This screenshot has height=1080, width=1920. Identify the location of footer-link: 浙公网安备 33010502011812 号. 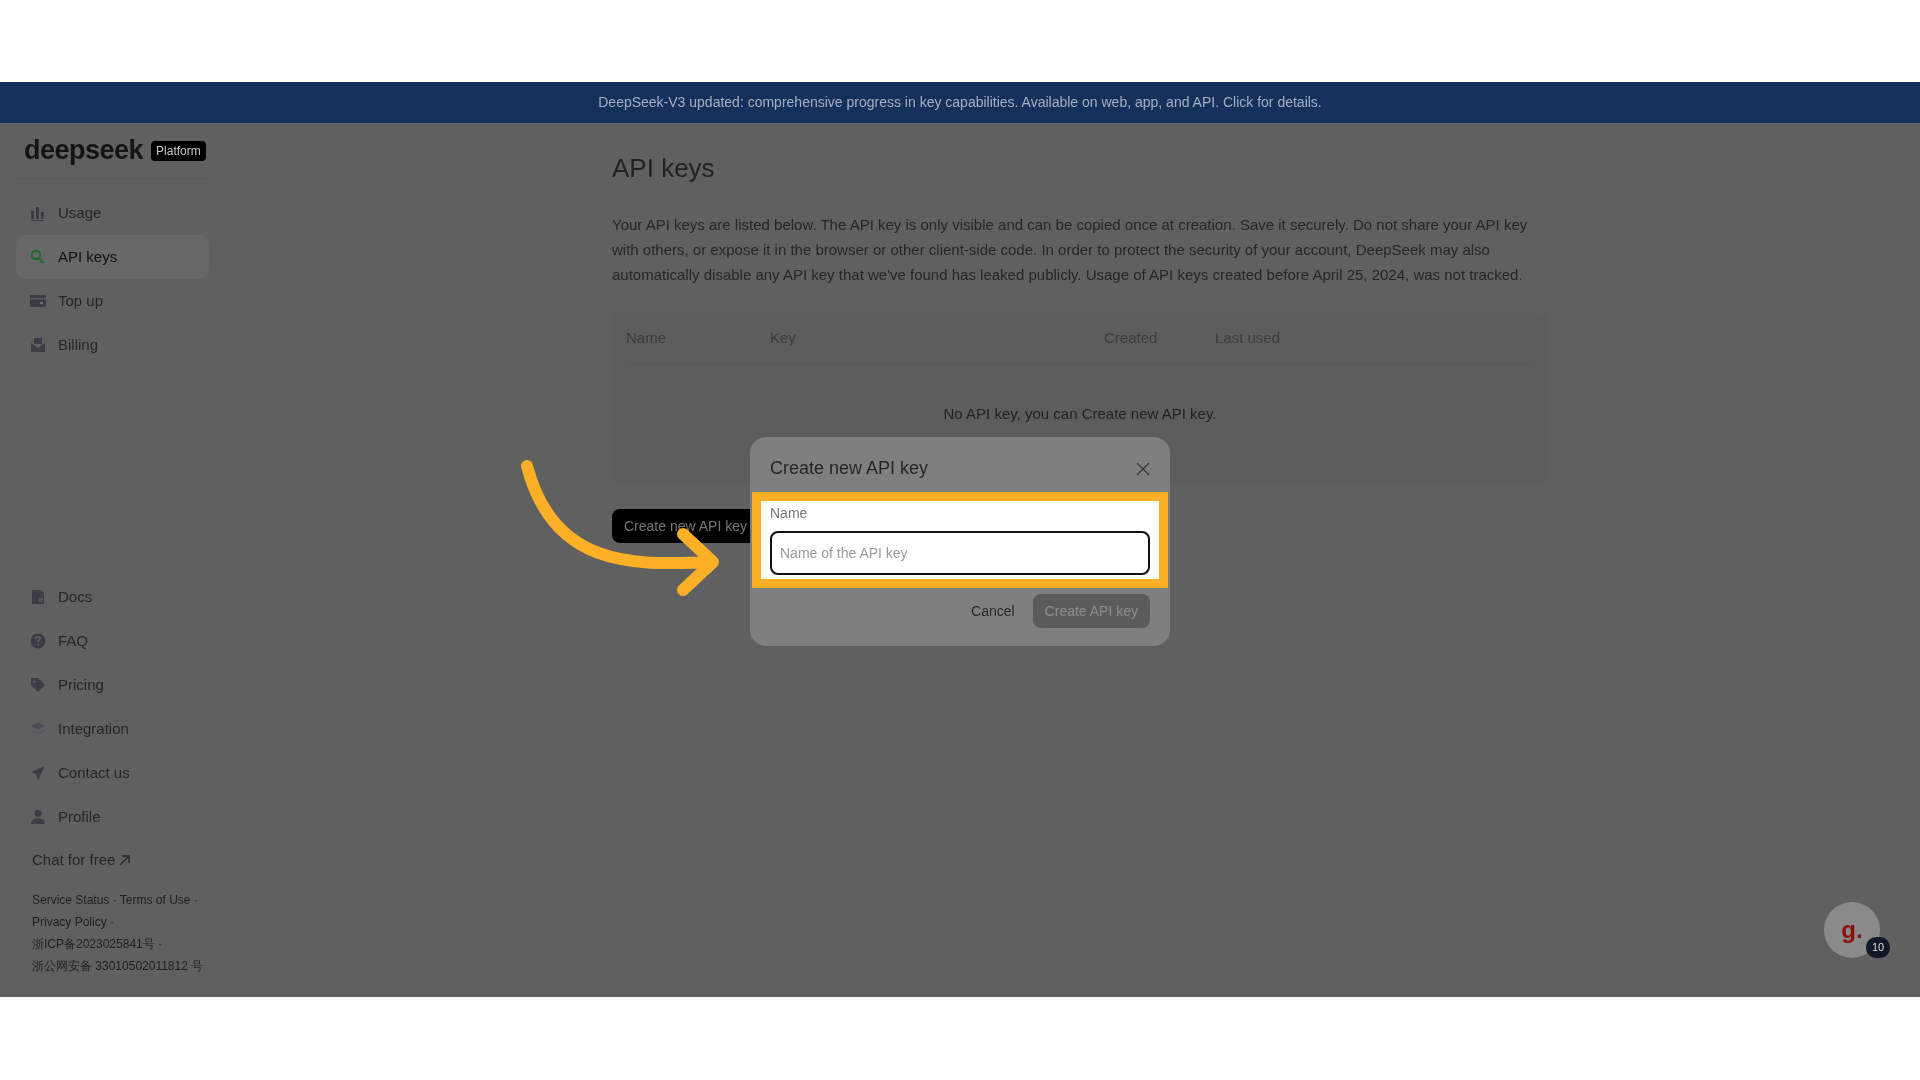
(118, 966).